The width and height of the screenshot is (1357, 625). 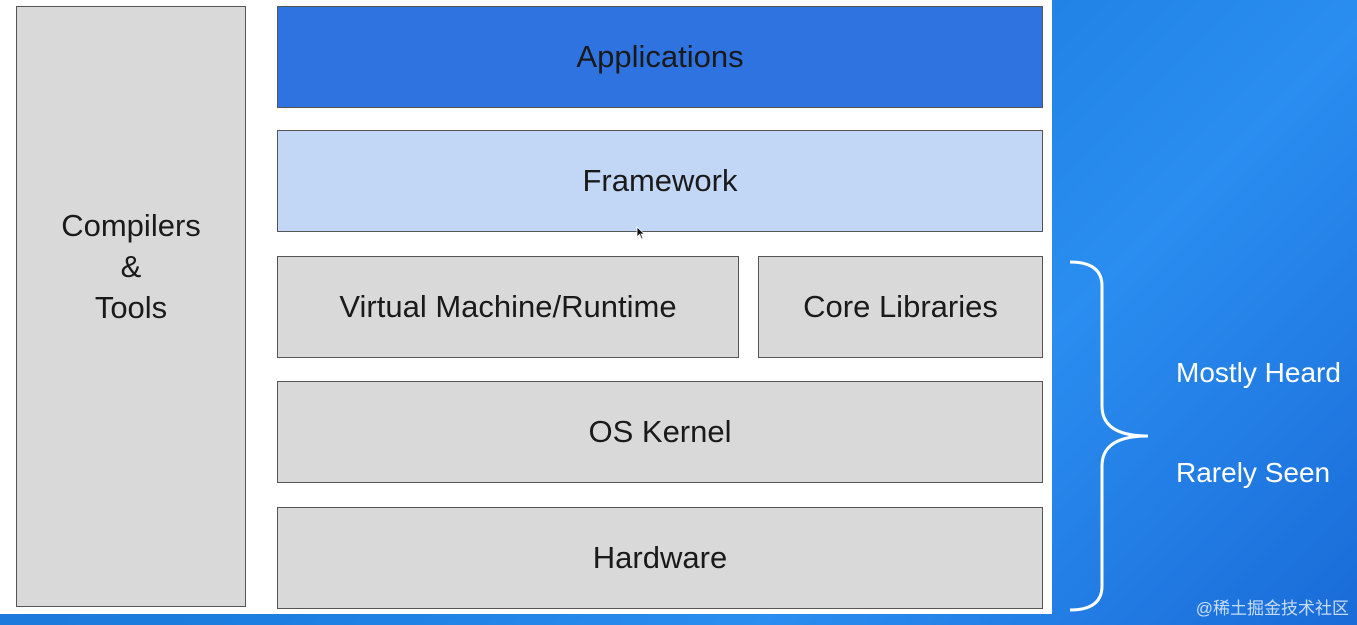 What do you see at coordinates (131, 266) in the screenshot?
I see `ampersand-label: &` at bounding box center [131, 266].